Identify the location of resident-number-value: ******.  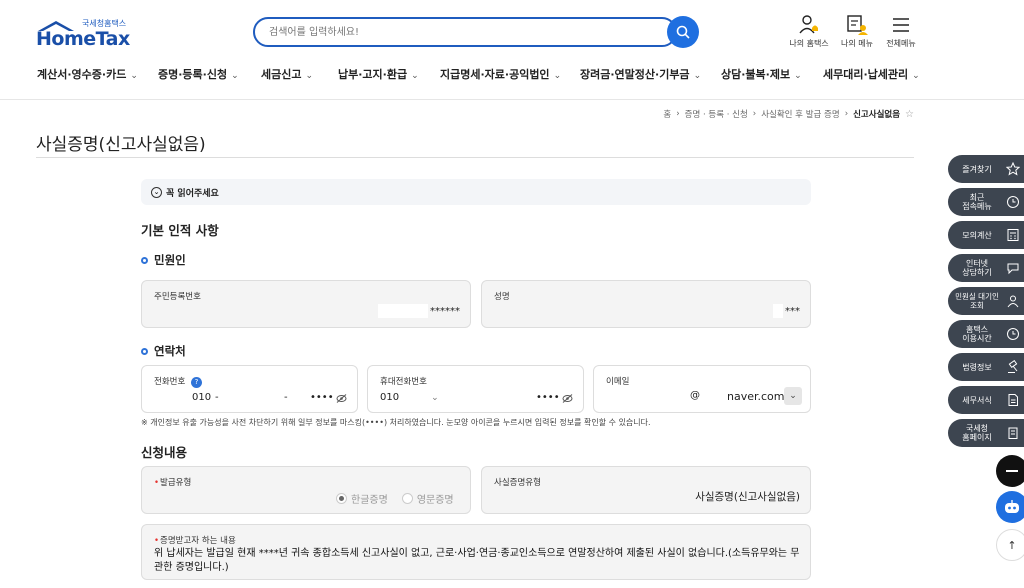
(419, 311).